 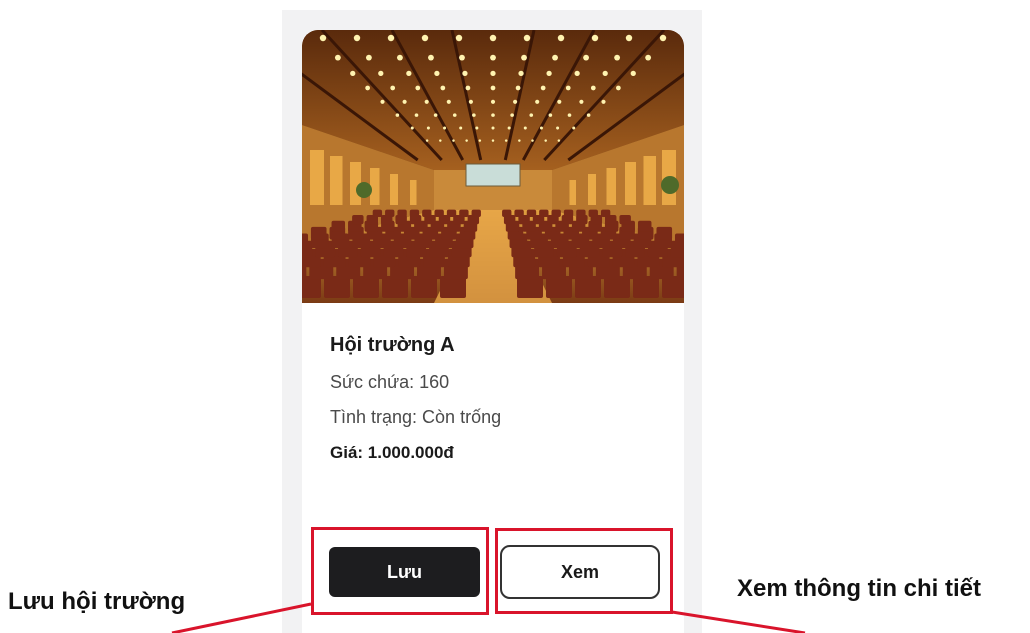 What do you see at coordinates (97, 601) in the screenshot?
I see `save-callout-label: Lưu hội trường` at bounding box center [97, 601].